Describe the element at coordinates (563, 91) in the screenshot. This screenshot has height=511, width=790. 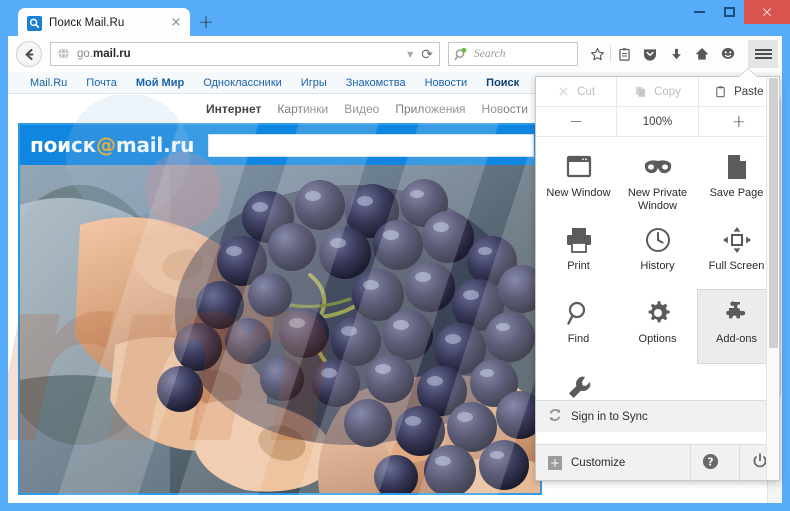
I see `scissors-icon` at that location.